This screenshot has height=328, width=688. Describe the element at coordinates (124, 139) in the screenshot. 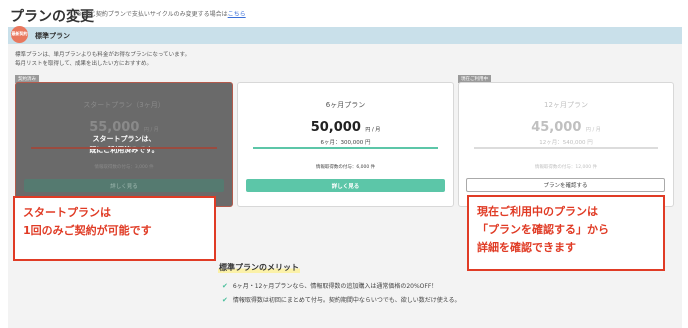

I see `overlay-line: スタートプランは、` at that location.